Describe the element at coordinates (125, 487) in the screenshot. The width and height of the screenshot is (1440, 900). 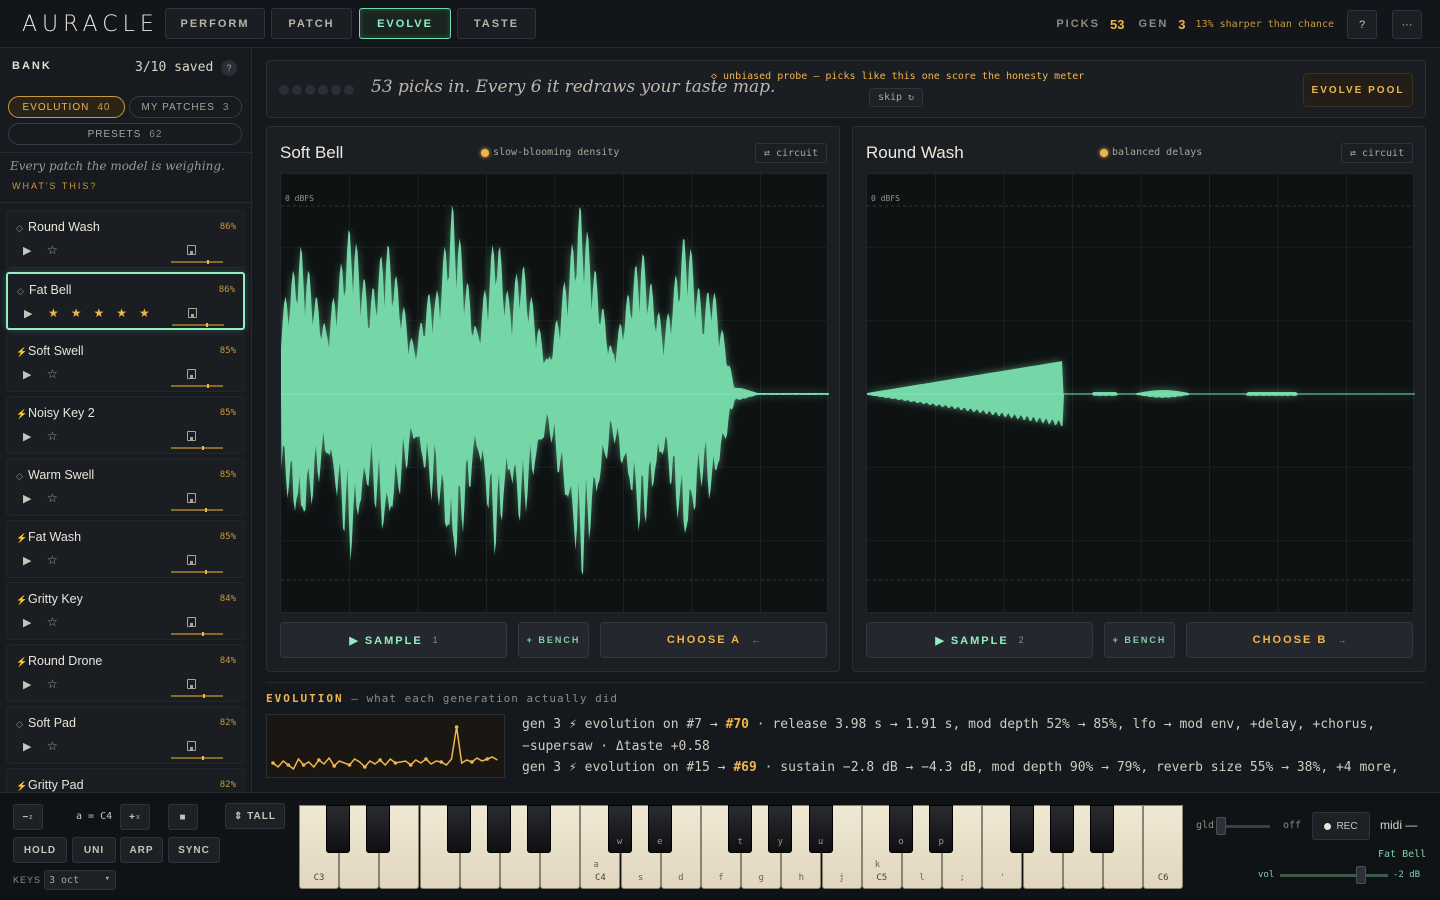
I see `patch-item: ◇ Warm Swell 85% ▶ ☆` at that location.